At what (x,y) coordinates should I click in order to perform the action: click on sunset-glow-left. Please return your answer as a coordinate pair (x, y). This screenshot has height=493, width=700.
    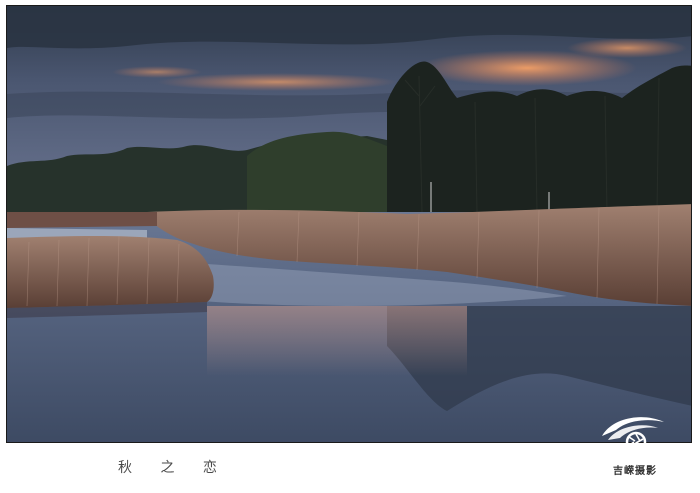
    Looking at the image, I should click on (157, 72).